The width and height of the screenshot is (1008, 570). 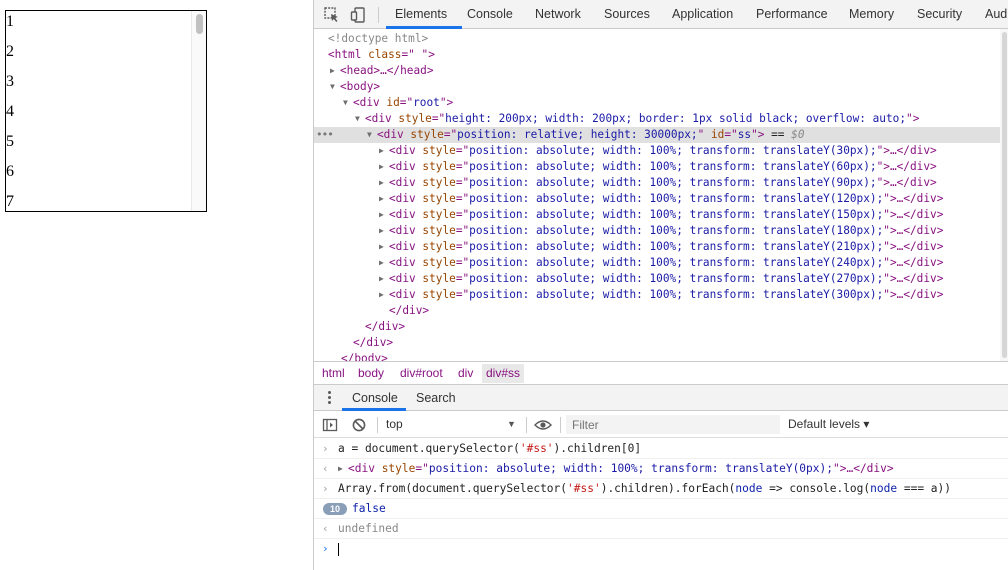 What do you see at coordinates (657, 71) in the screenshot?
I see `tree-node-head: ▶ <head>…</head>` at bounding box center [657, 71].